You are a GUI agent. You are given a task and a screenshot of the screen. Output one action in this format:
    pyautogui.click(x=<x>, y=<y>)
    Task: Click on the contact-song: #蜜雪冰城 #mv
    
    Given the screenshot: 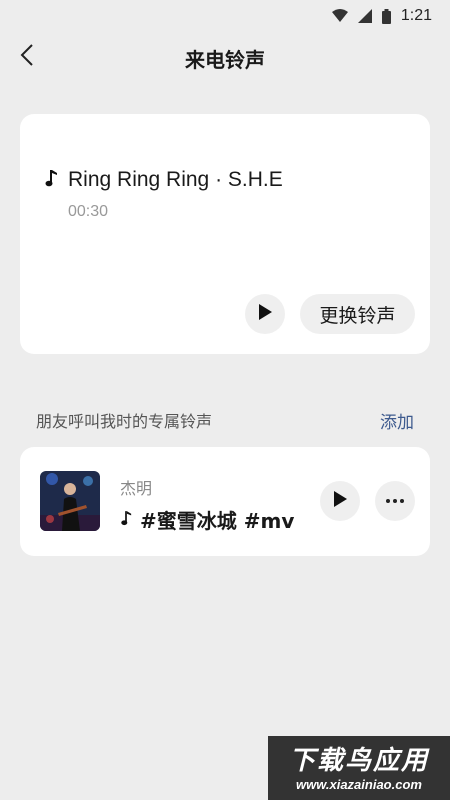 What is the action you would take?
    pyautogui.click(x=217, y=521)
    